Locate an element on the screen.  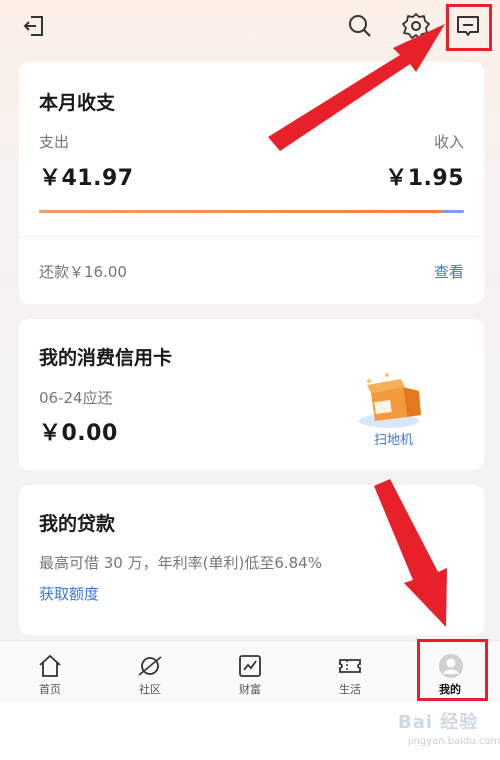
tab-wealth: 财富 is located at coordinates (250, 672).